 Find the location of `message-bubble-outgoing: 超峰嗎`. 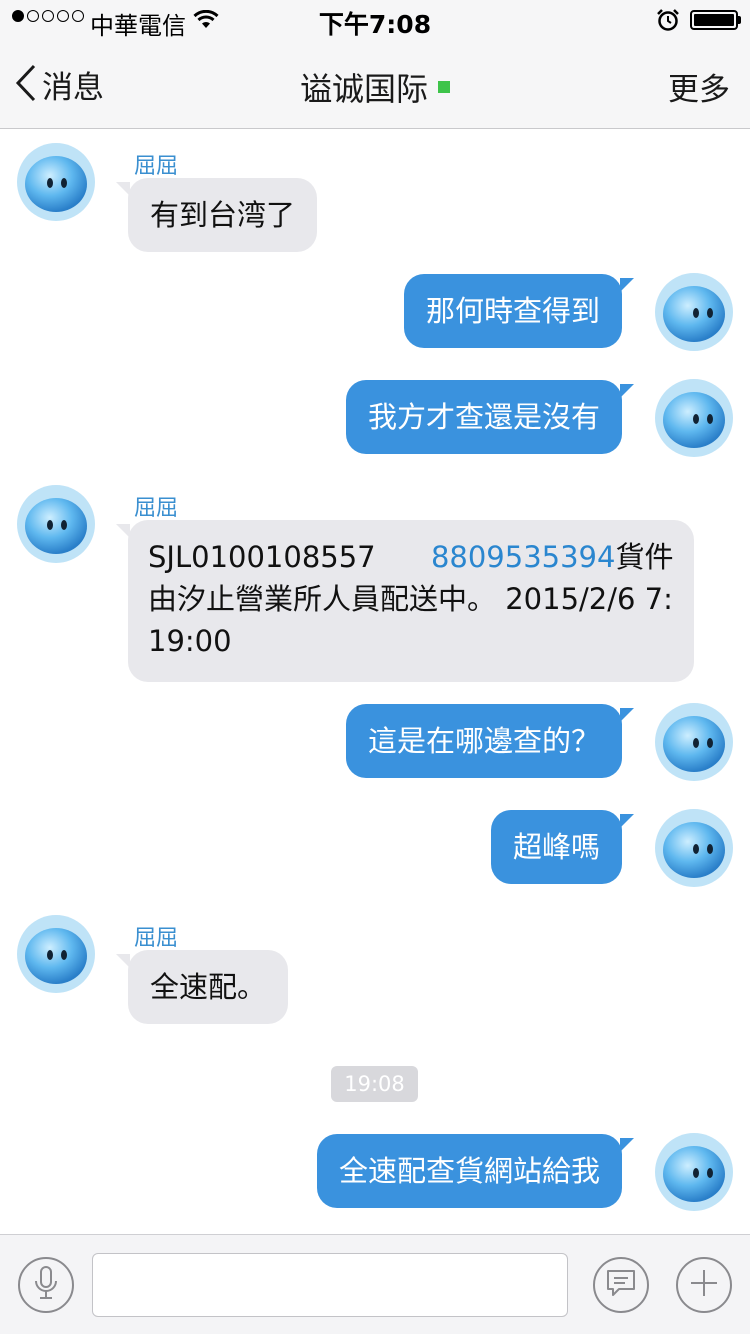

message-bubble-outgoing: 超峰嗎 is located at coordinates (562, 847).